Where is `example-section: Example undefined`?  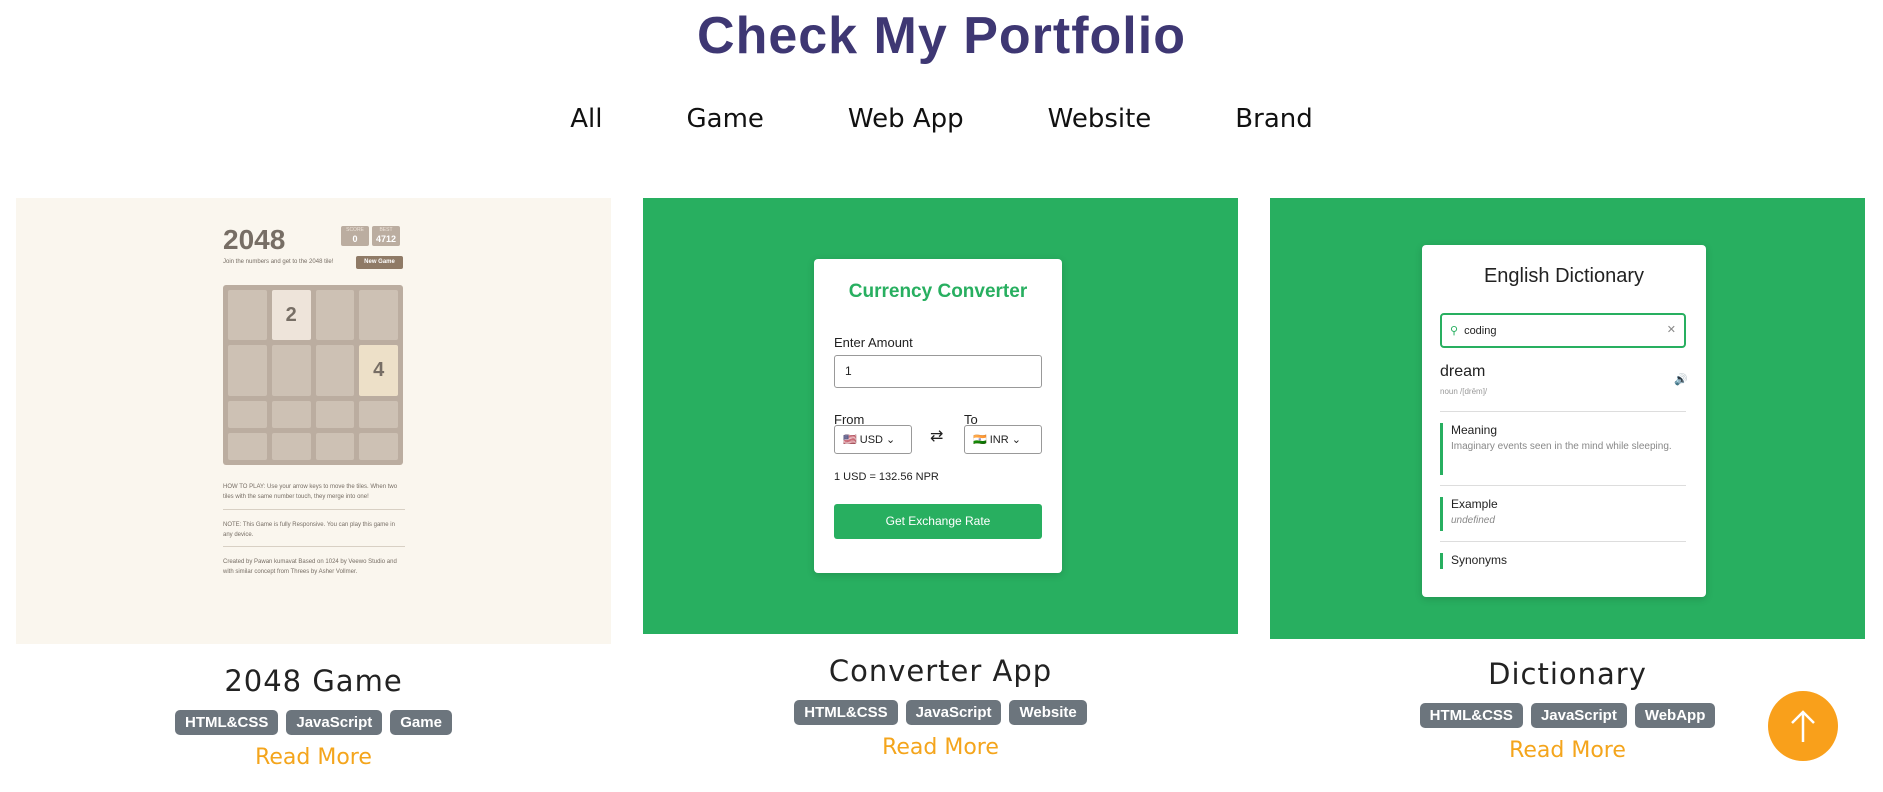 example-section: Example undefined is located at coordinates (1563, 514).